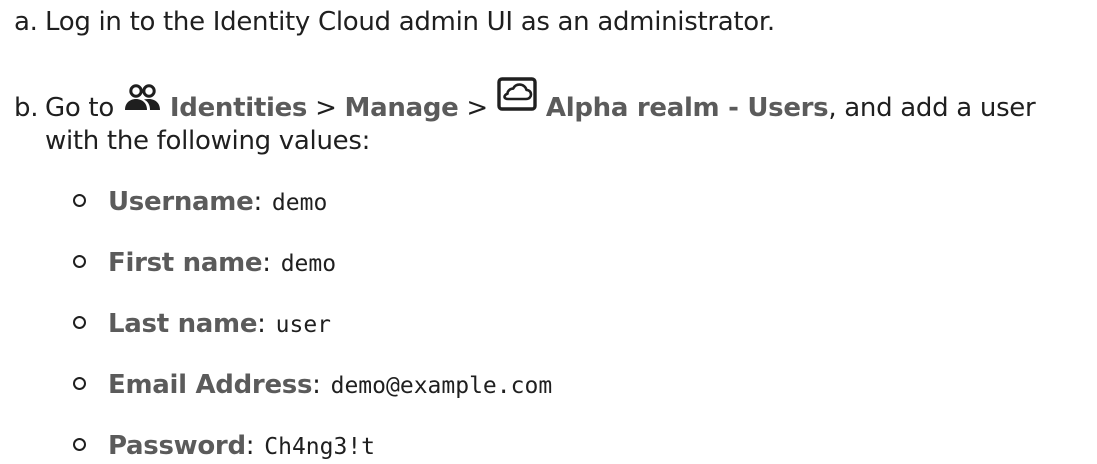 Image resolution: width=1097 pixels, height=464 pixels. Describe the element at coordinates (320, 447) in the screenshot. I see `field-value: Ch4ng3!t` at that location.